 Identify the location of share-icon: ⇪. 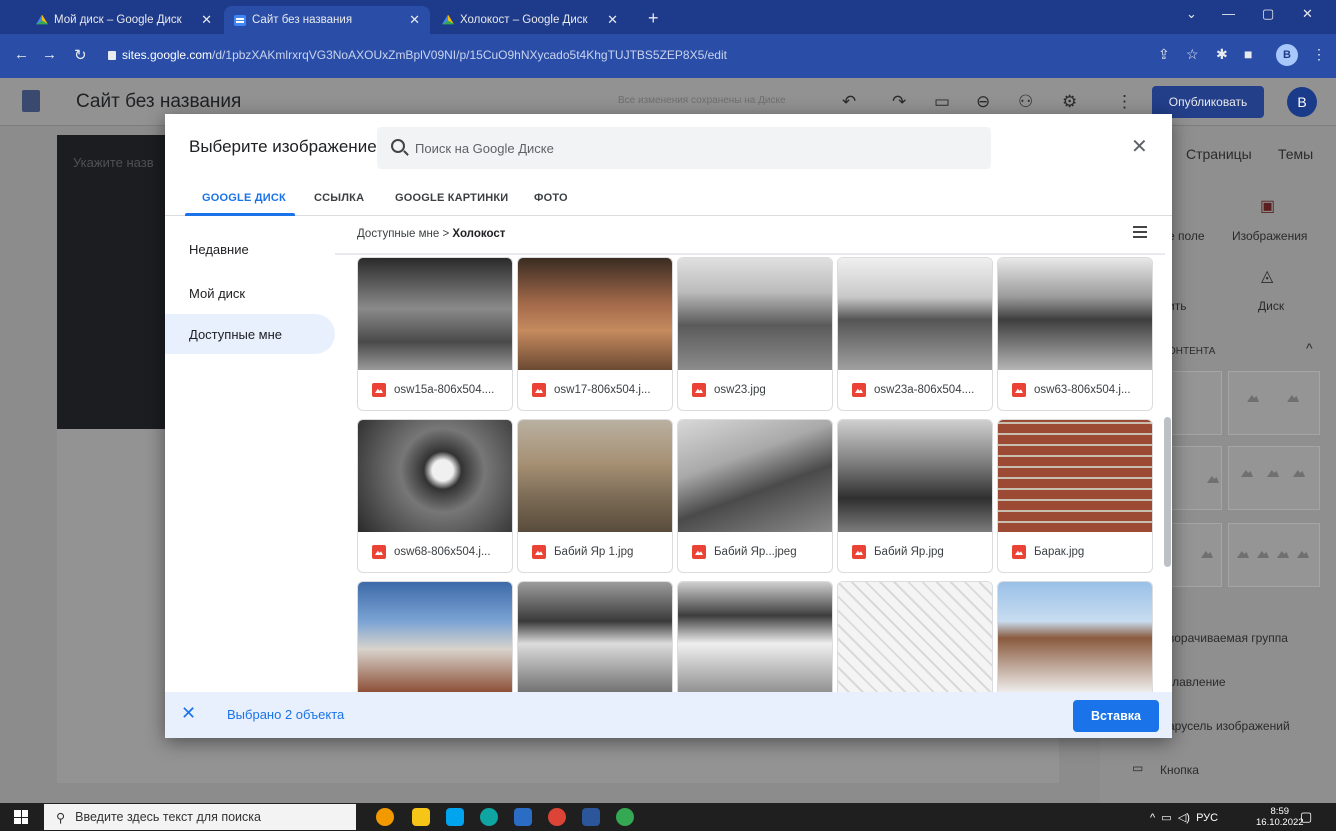
(1164, 54).